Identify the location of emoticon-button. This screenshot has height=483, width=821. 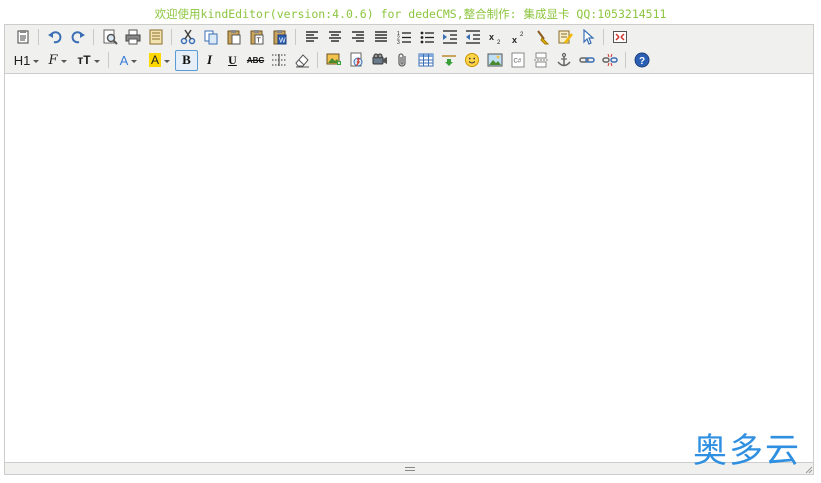
(471, 60).